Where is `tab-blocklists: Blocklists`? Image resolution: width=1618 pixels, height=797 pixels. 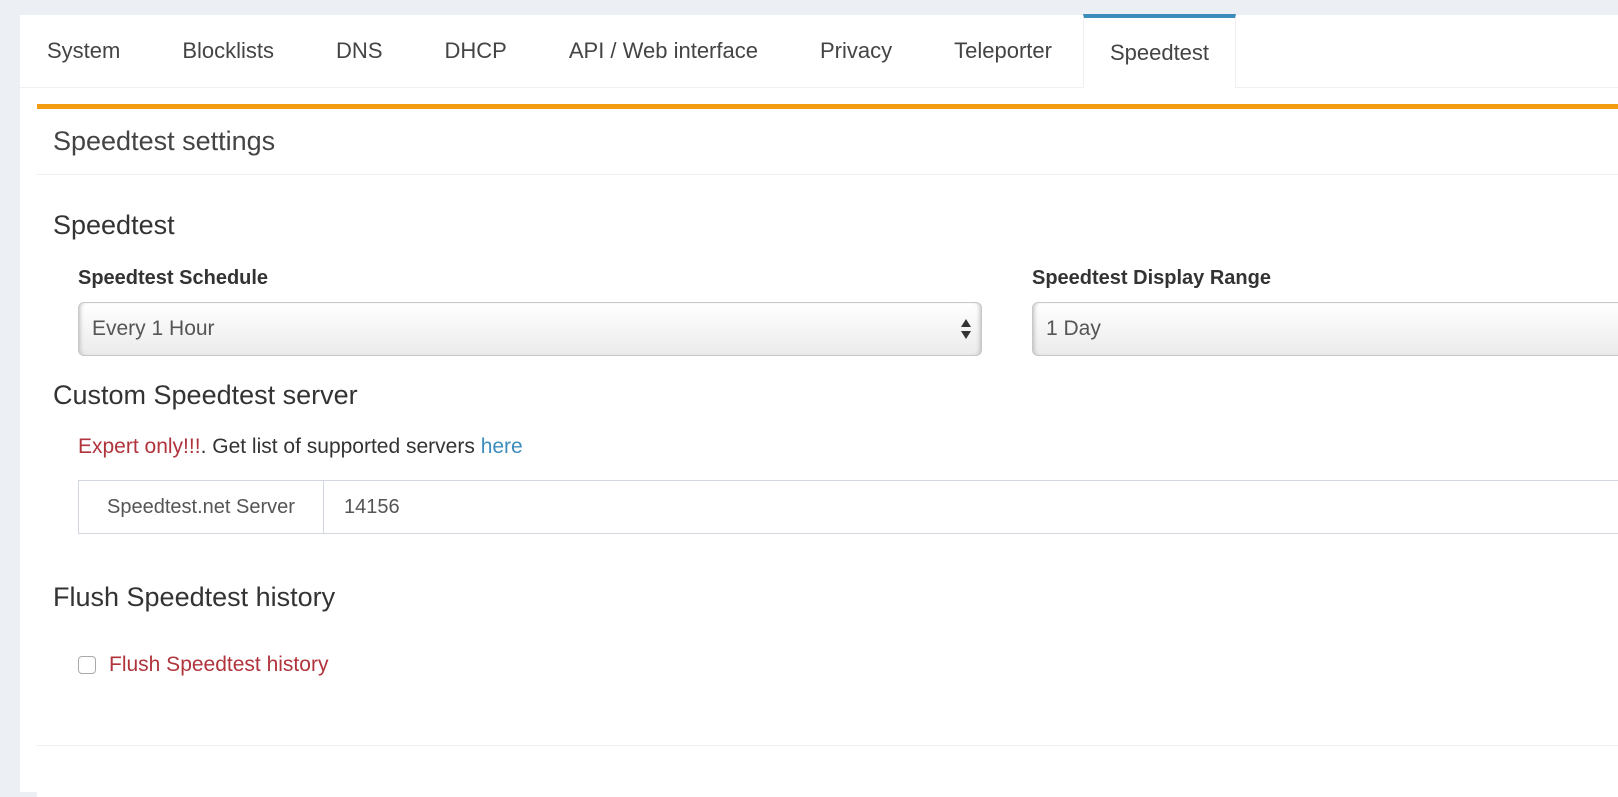 tab-blocklists: Blocklists is located at coordinates (228, 51).